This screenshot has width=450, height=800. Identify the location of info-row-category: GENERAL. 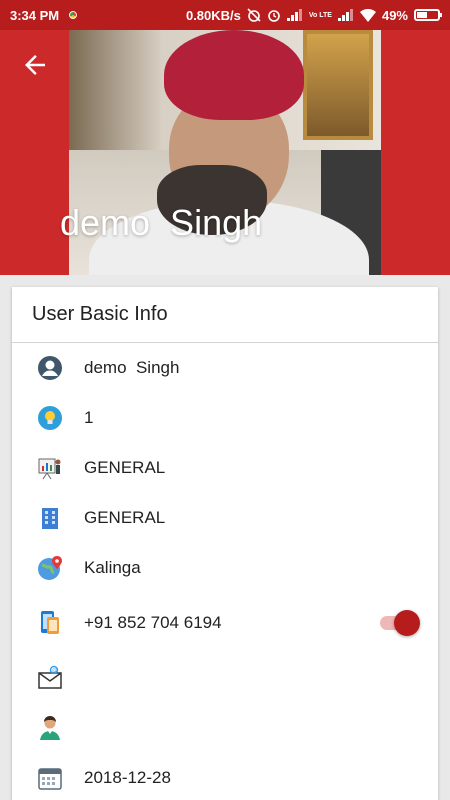
(225, 468).